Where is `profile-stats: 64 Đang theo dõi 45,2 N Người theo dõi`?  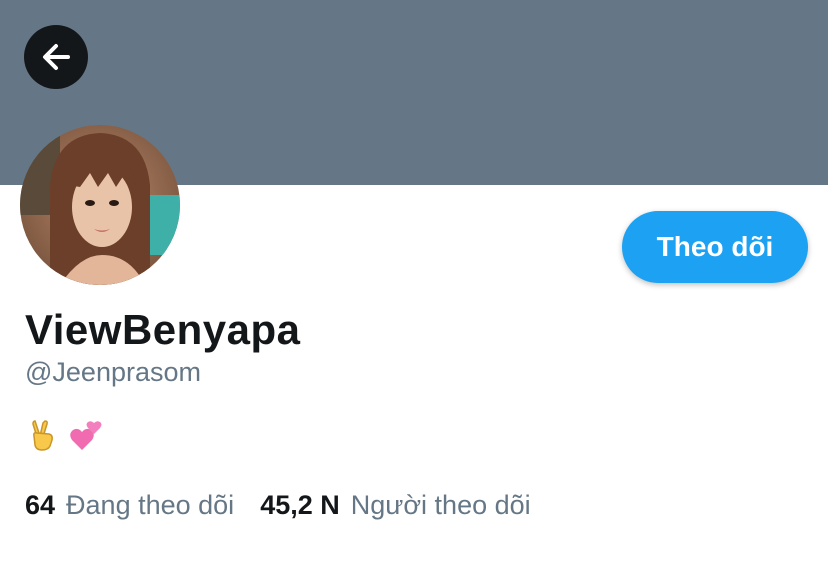
profile-stats: 64 Đang theo dõi 45,2 N Người theo dõi is located at coordinates (278, 505).